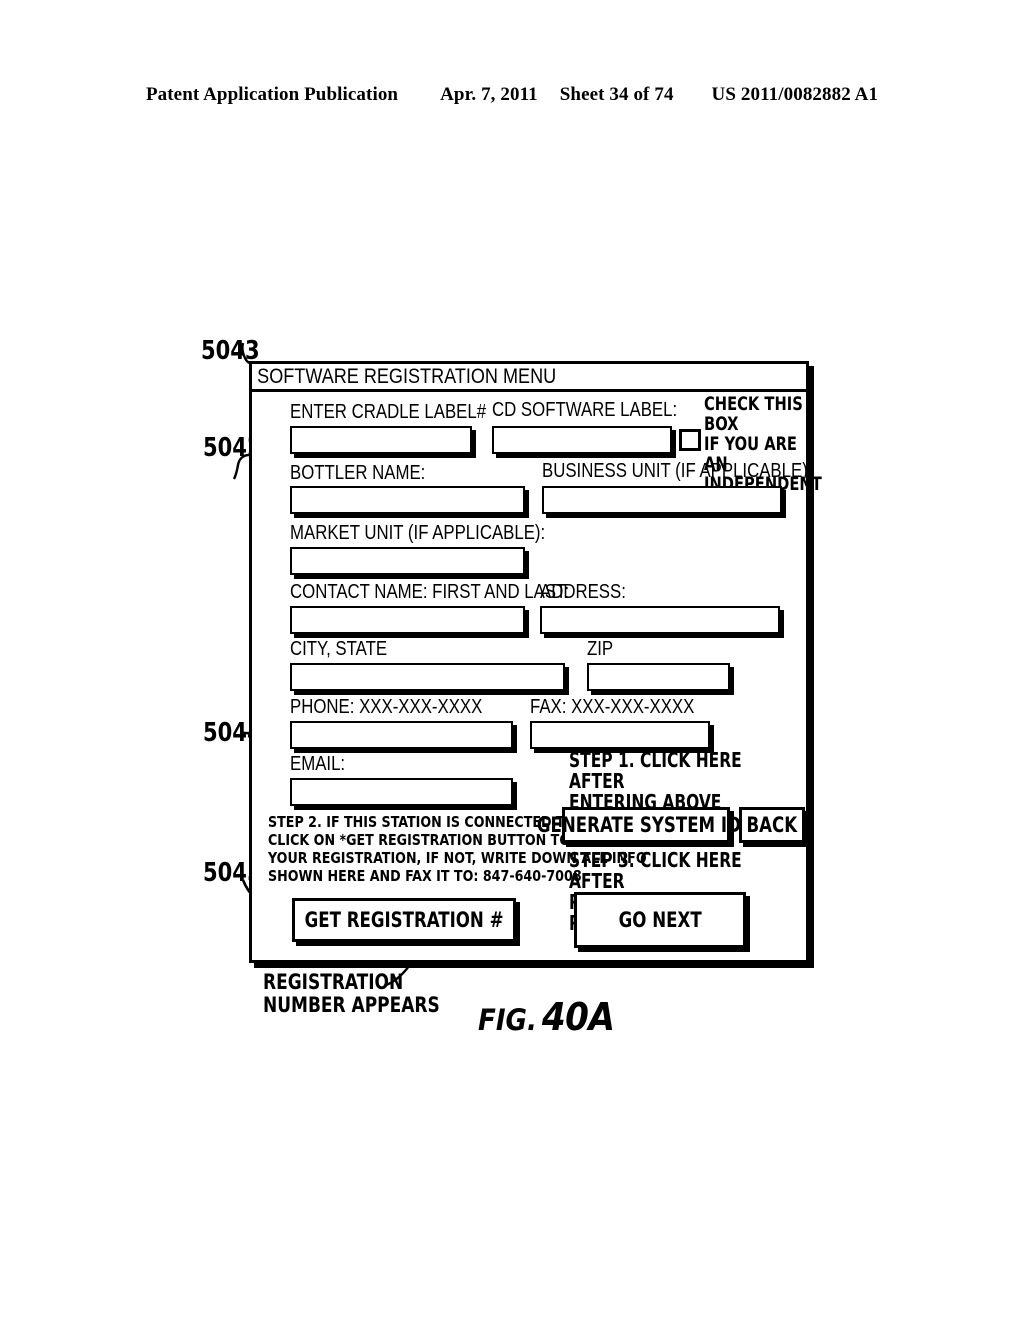 The width and height of the screenshot is (1024, 1320). I want to click on input-address, so click(660, 620).